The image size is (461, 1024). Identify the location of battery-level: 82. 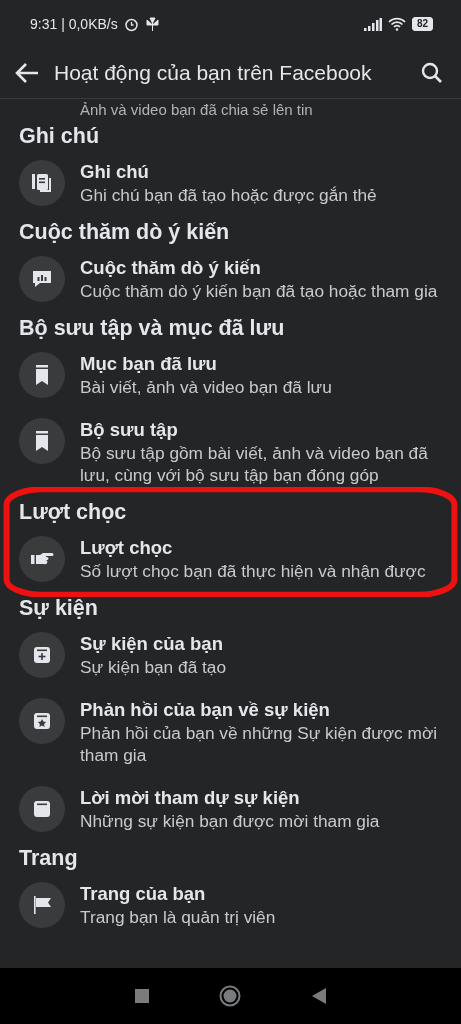
(422, 24).